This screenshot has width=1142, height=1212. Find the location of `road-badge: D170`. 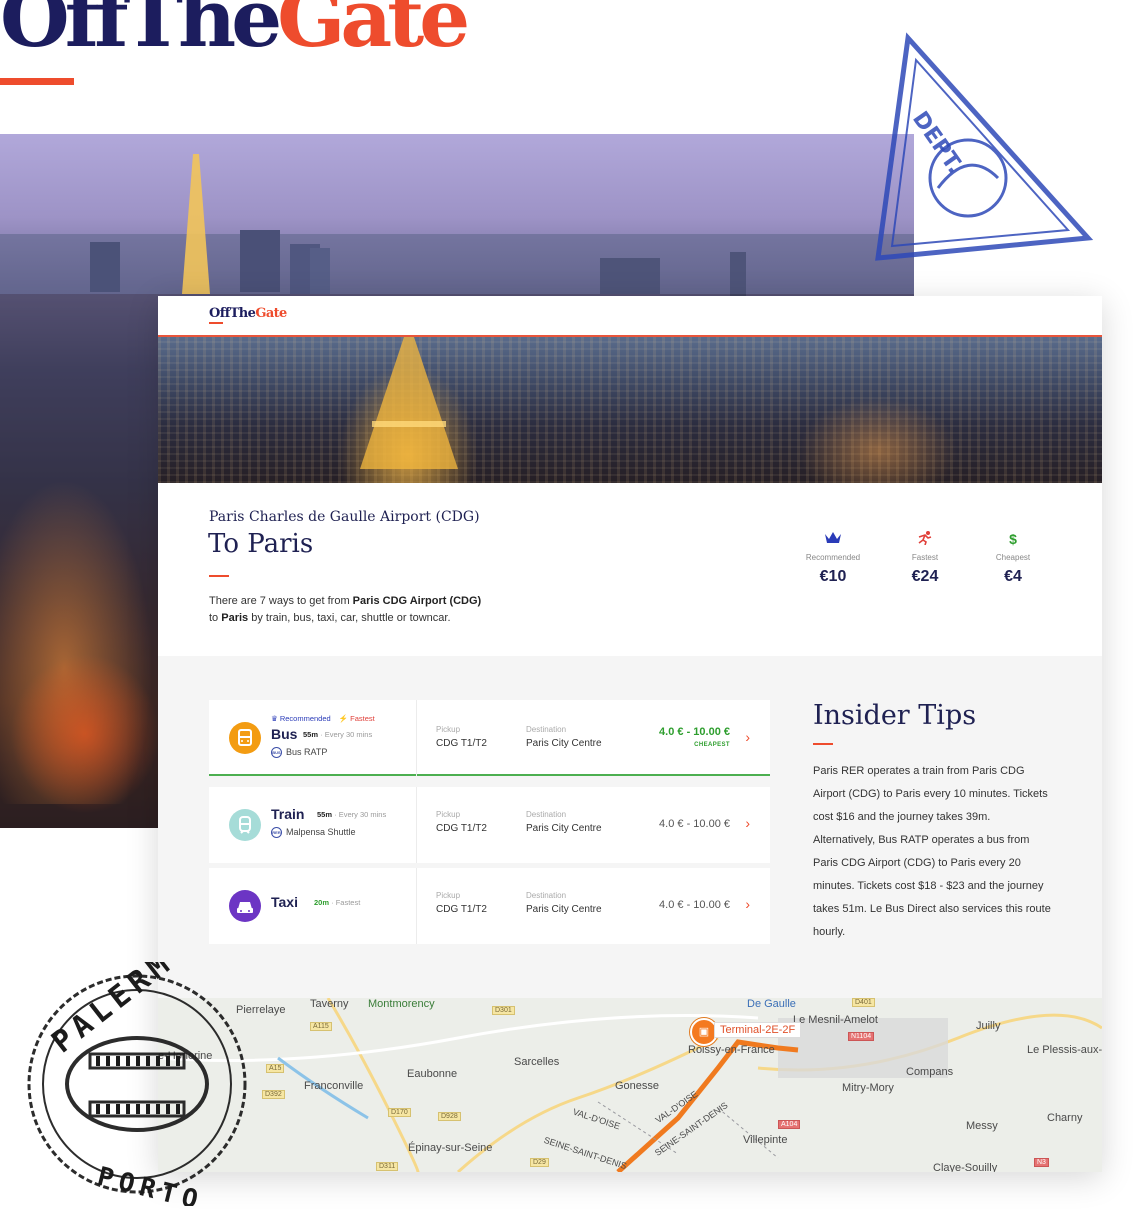

road-badge: D170 is located at coordinates (399, 1112).